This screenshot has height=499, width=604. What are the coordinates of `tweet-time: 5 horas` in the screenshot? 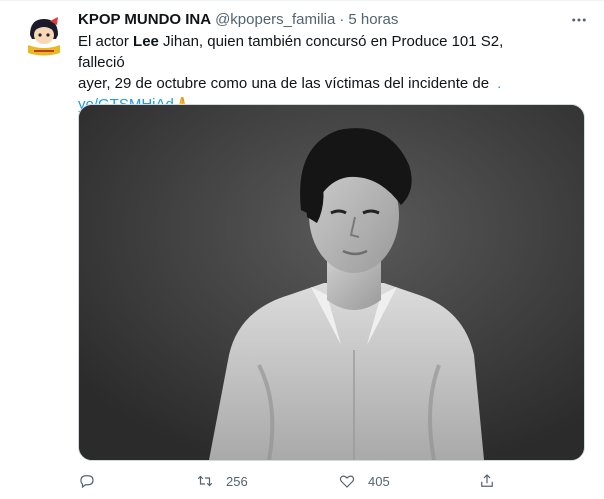 It's located at (373, 19).